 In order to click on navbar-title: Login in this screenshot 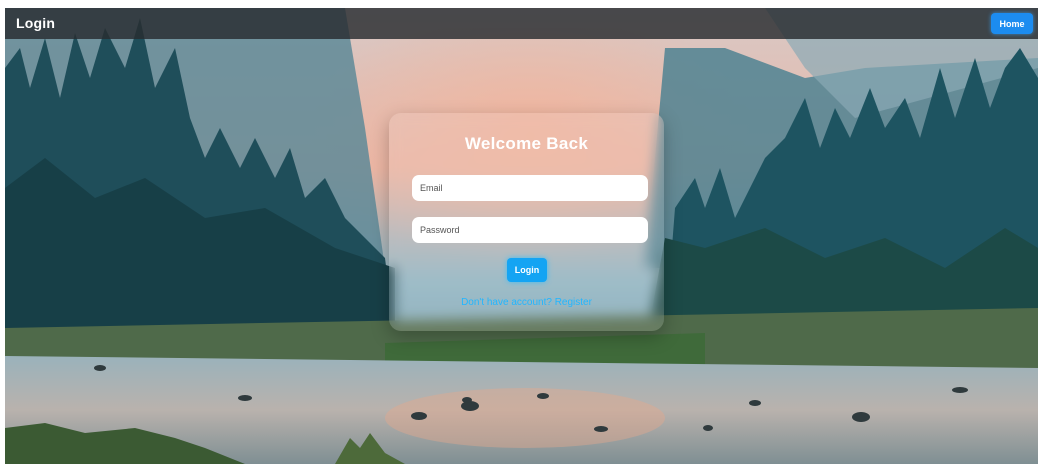, I will do `click(36, 23)`.